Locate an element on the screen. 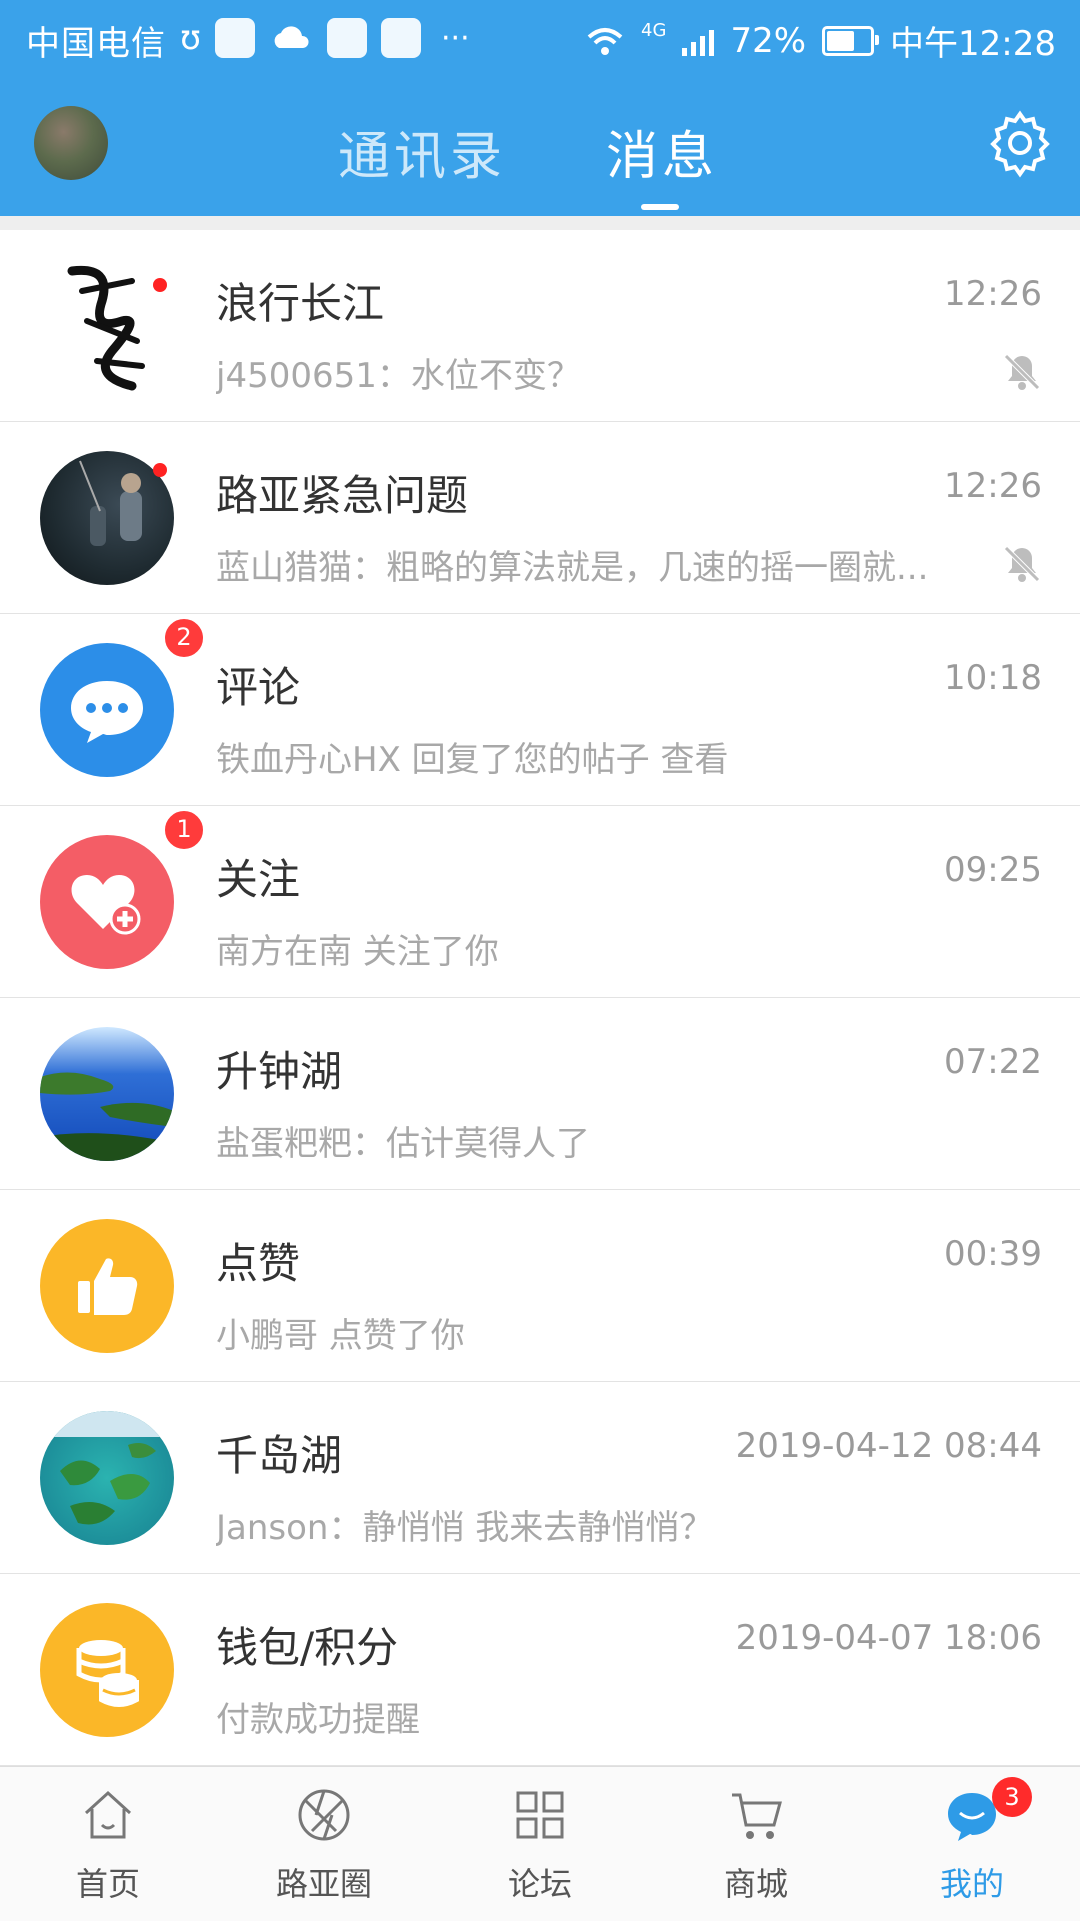 Image resolution: width=1080 pixels, height=1921 pixels. conversation-row: 千岛湖 2019-04-12 08:44 Janson：静悄悄 我来去静悄悄？ is located at coordinates (540, 1478).